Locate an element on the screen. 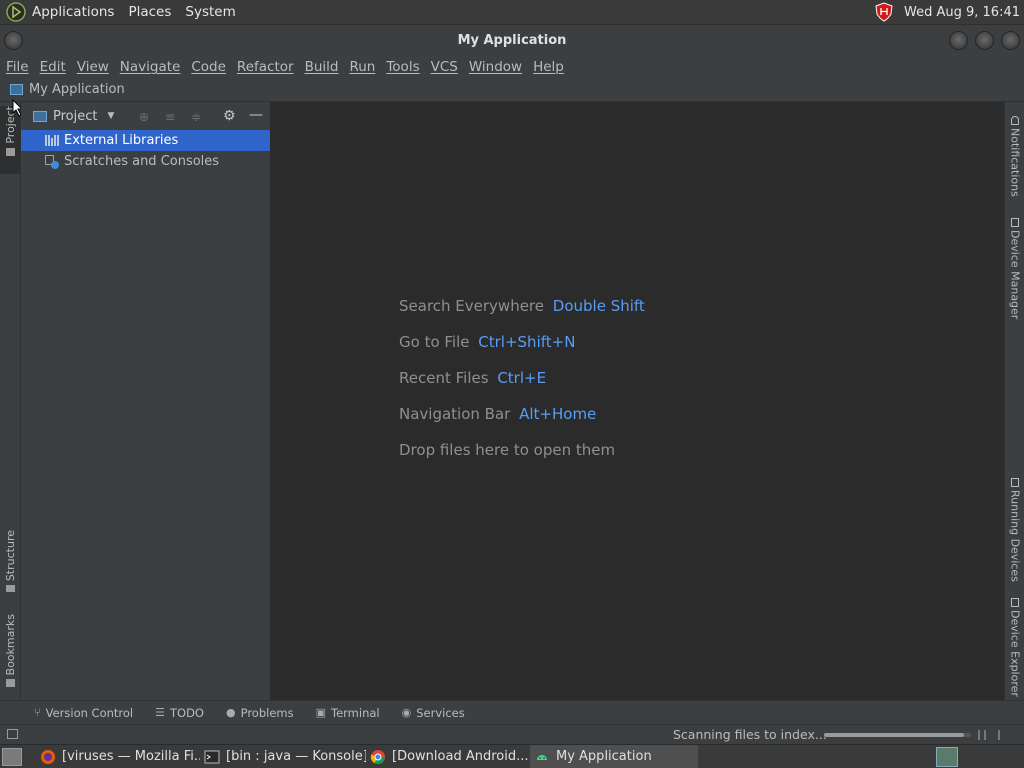 This screenshot has width=1024, height=768. left-tool-stripe: Project Structure Bookmarks is located at coordinates (10, 401).